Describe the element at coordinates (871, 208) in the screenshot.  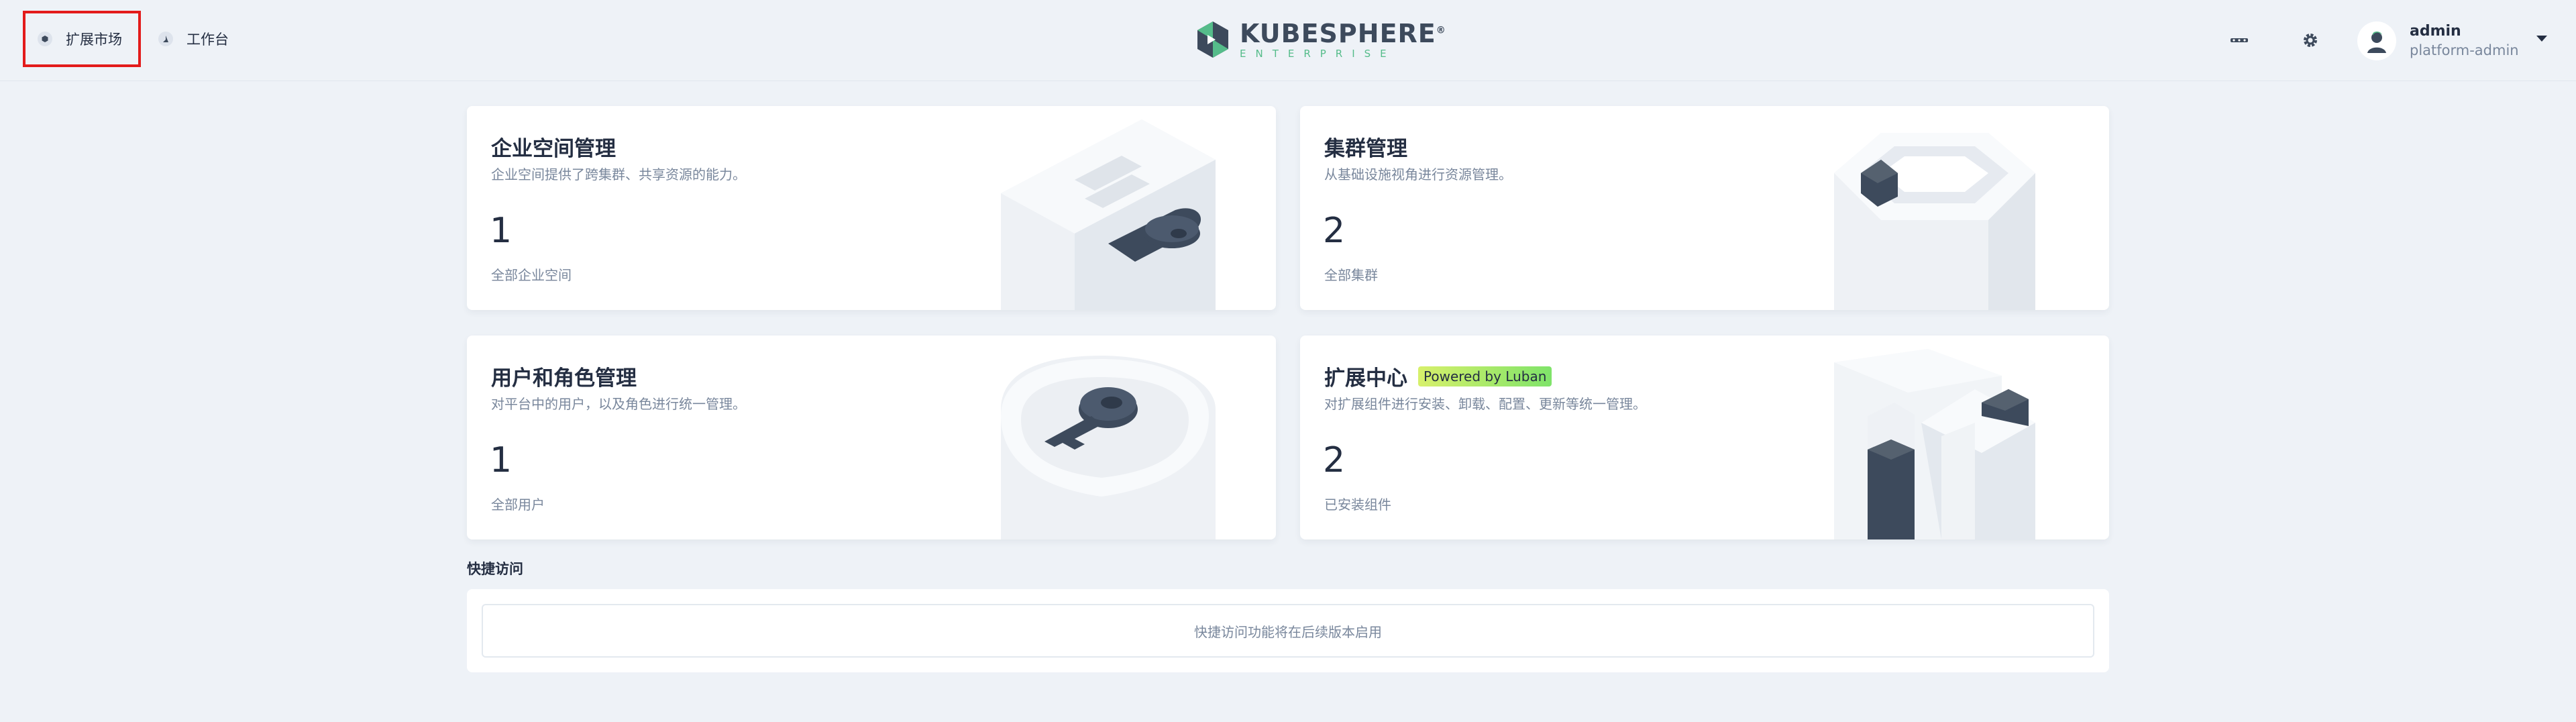
I see `workspace-management-card: 企业空间管理 企业空间提供了跨集群、共享资源的能力。 1 全部企业空间` at that location.